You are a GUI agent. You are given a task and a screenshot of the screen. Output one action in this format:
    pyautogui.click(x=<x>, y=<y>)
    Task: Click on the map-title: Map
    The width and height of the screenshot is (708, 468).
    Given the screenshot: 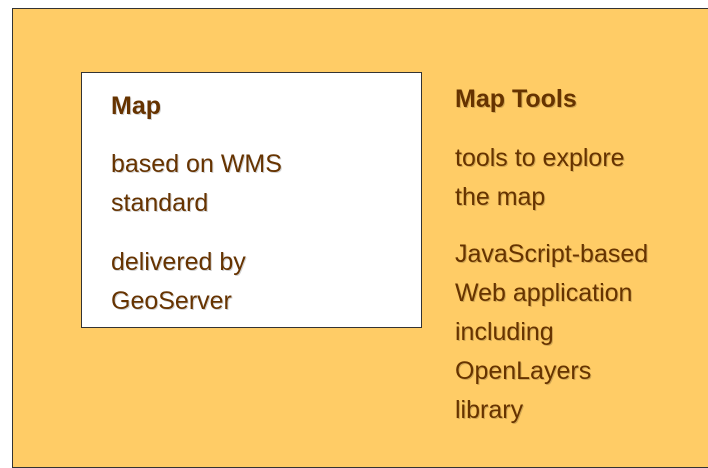 What is the action you would take?
    pyautogui.click(x=136, y=106)
    